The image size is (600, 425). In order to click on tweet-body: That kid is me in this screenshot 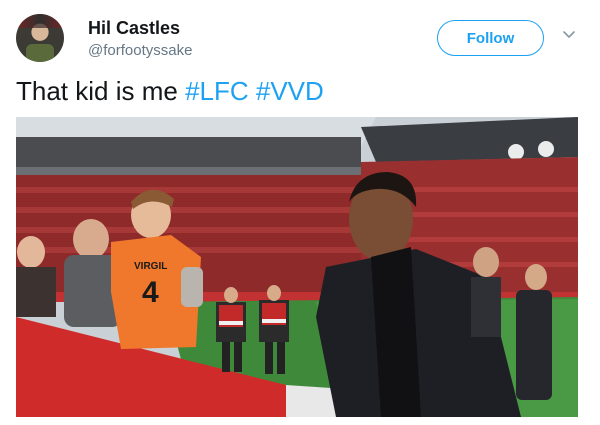, I will do `click(97, 91)`.